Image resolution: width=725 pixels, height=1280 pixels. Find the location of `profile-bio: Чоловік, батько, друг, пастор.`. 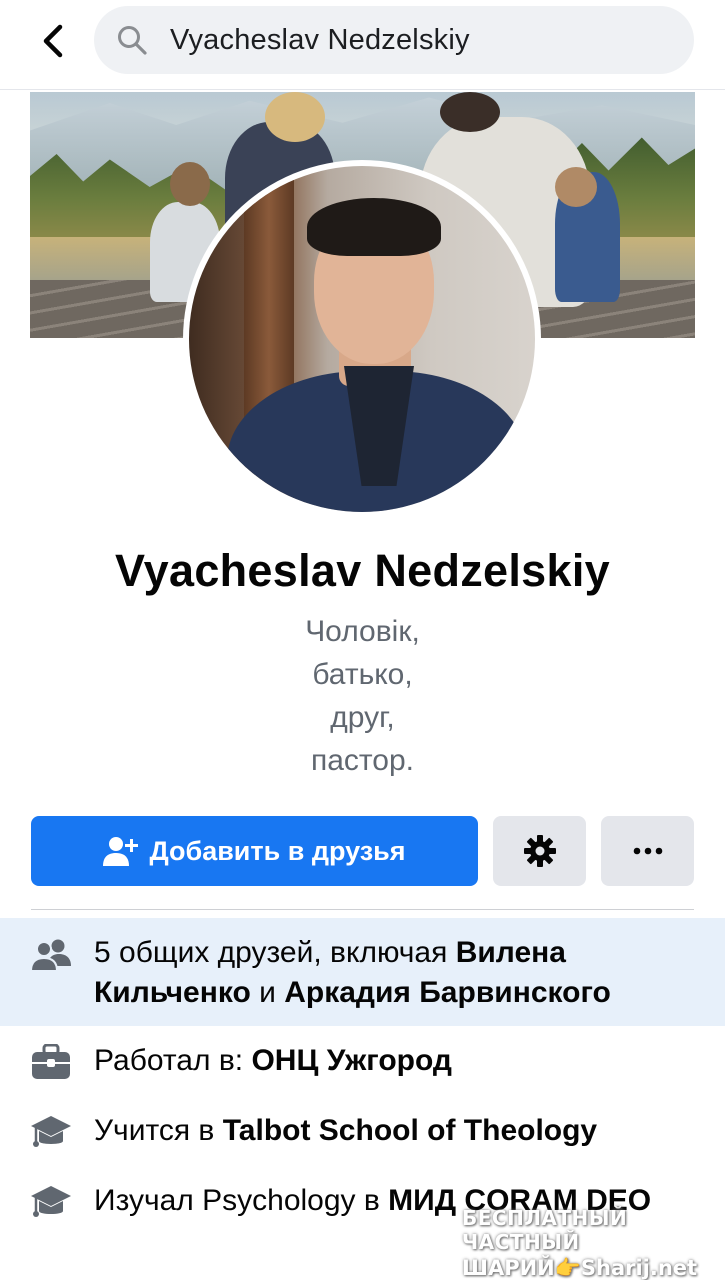

profile-bio: Чоловік, батько, друг, пастор. is located at coordinates (362, 696).